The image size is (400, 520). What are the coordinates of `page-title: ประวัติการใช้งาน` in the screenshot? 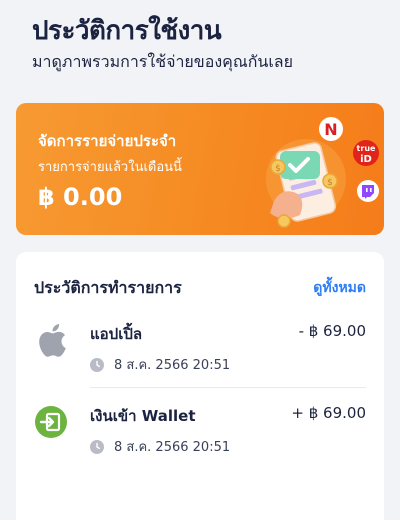 It's located at (127, 31).